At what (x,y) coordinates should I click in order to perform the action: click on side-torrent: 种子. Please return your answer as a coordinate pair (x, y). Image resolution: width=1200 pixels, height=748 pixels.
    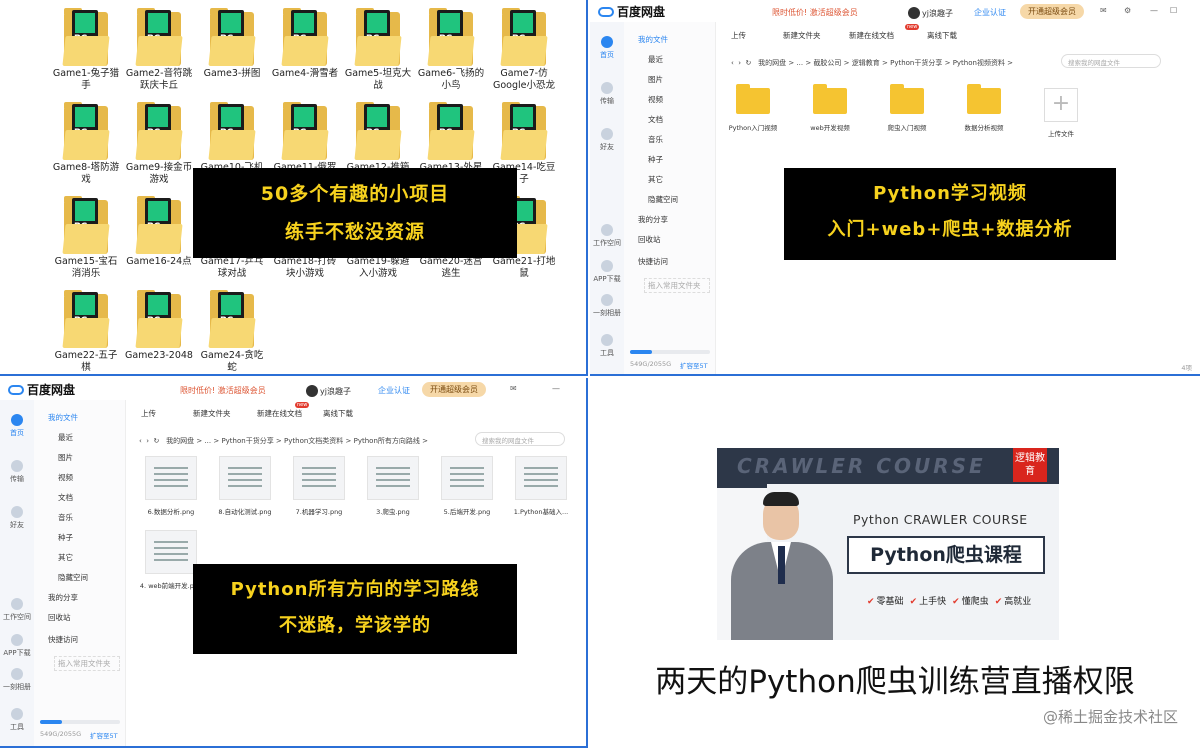
    Looking at the image, I should click on (96, 537).